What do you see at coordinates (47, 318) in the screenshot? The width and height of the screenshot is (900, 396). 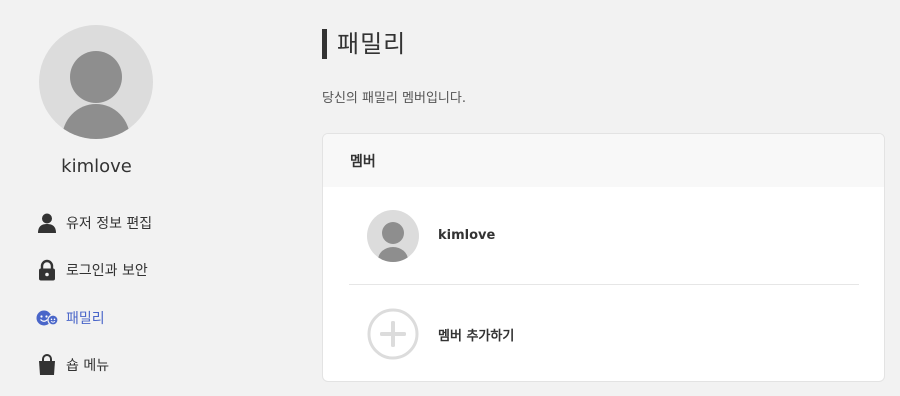 I see `family-icon` at bounding box center [47, 318].